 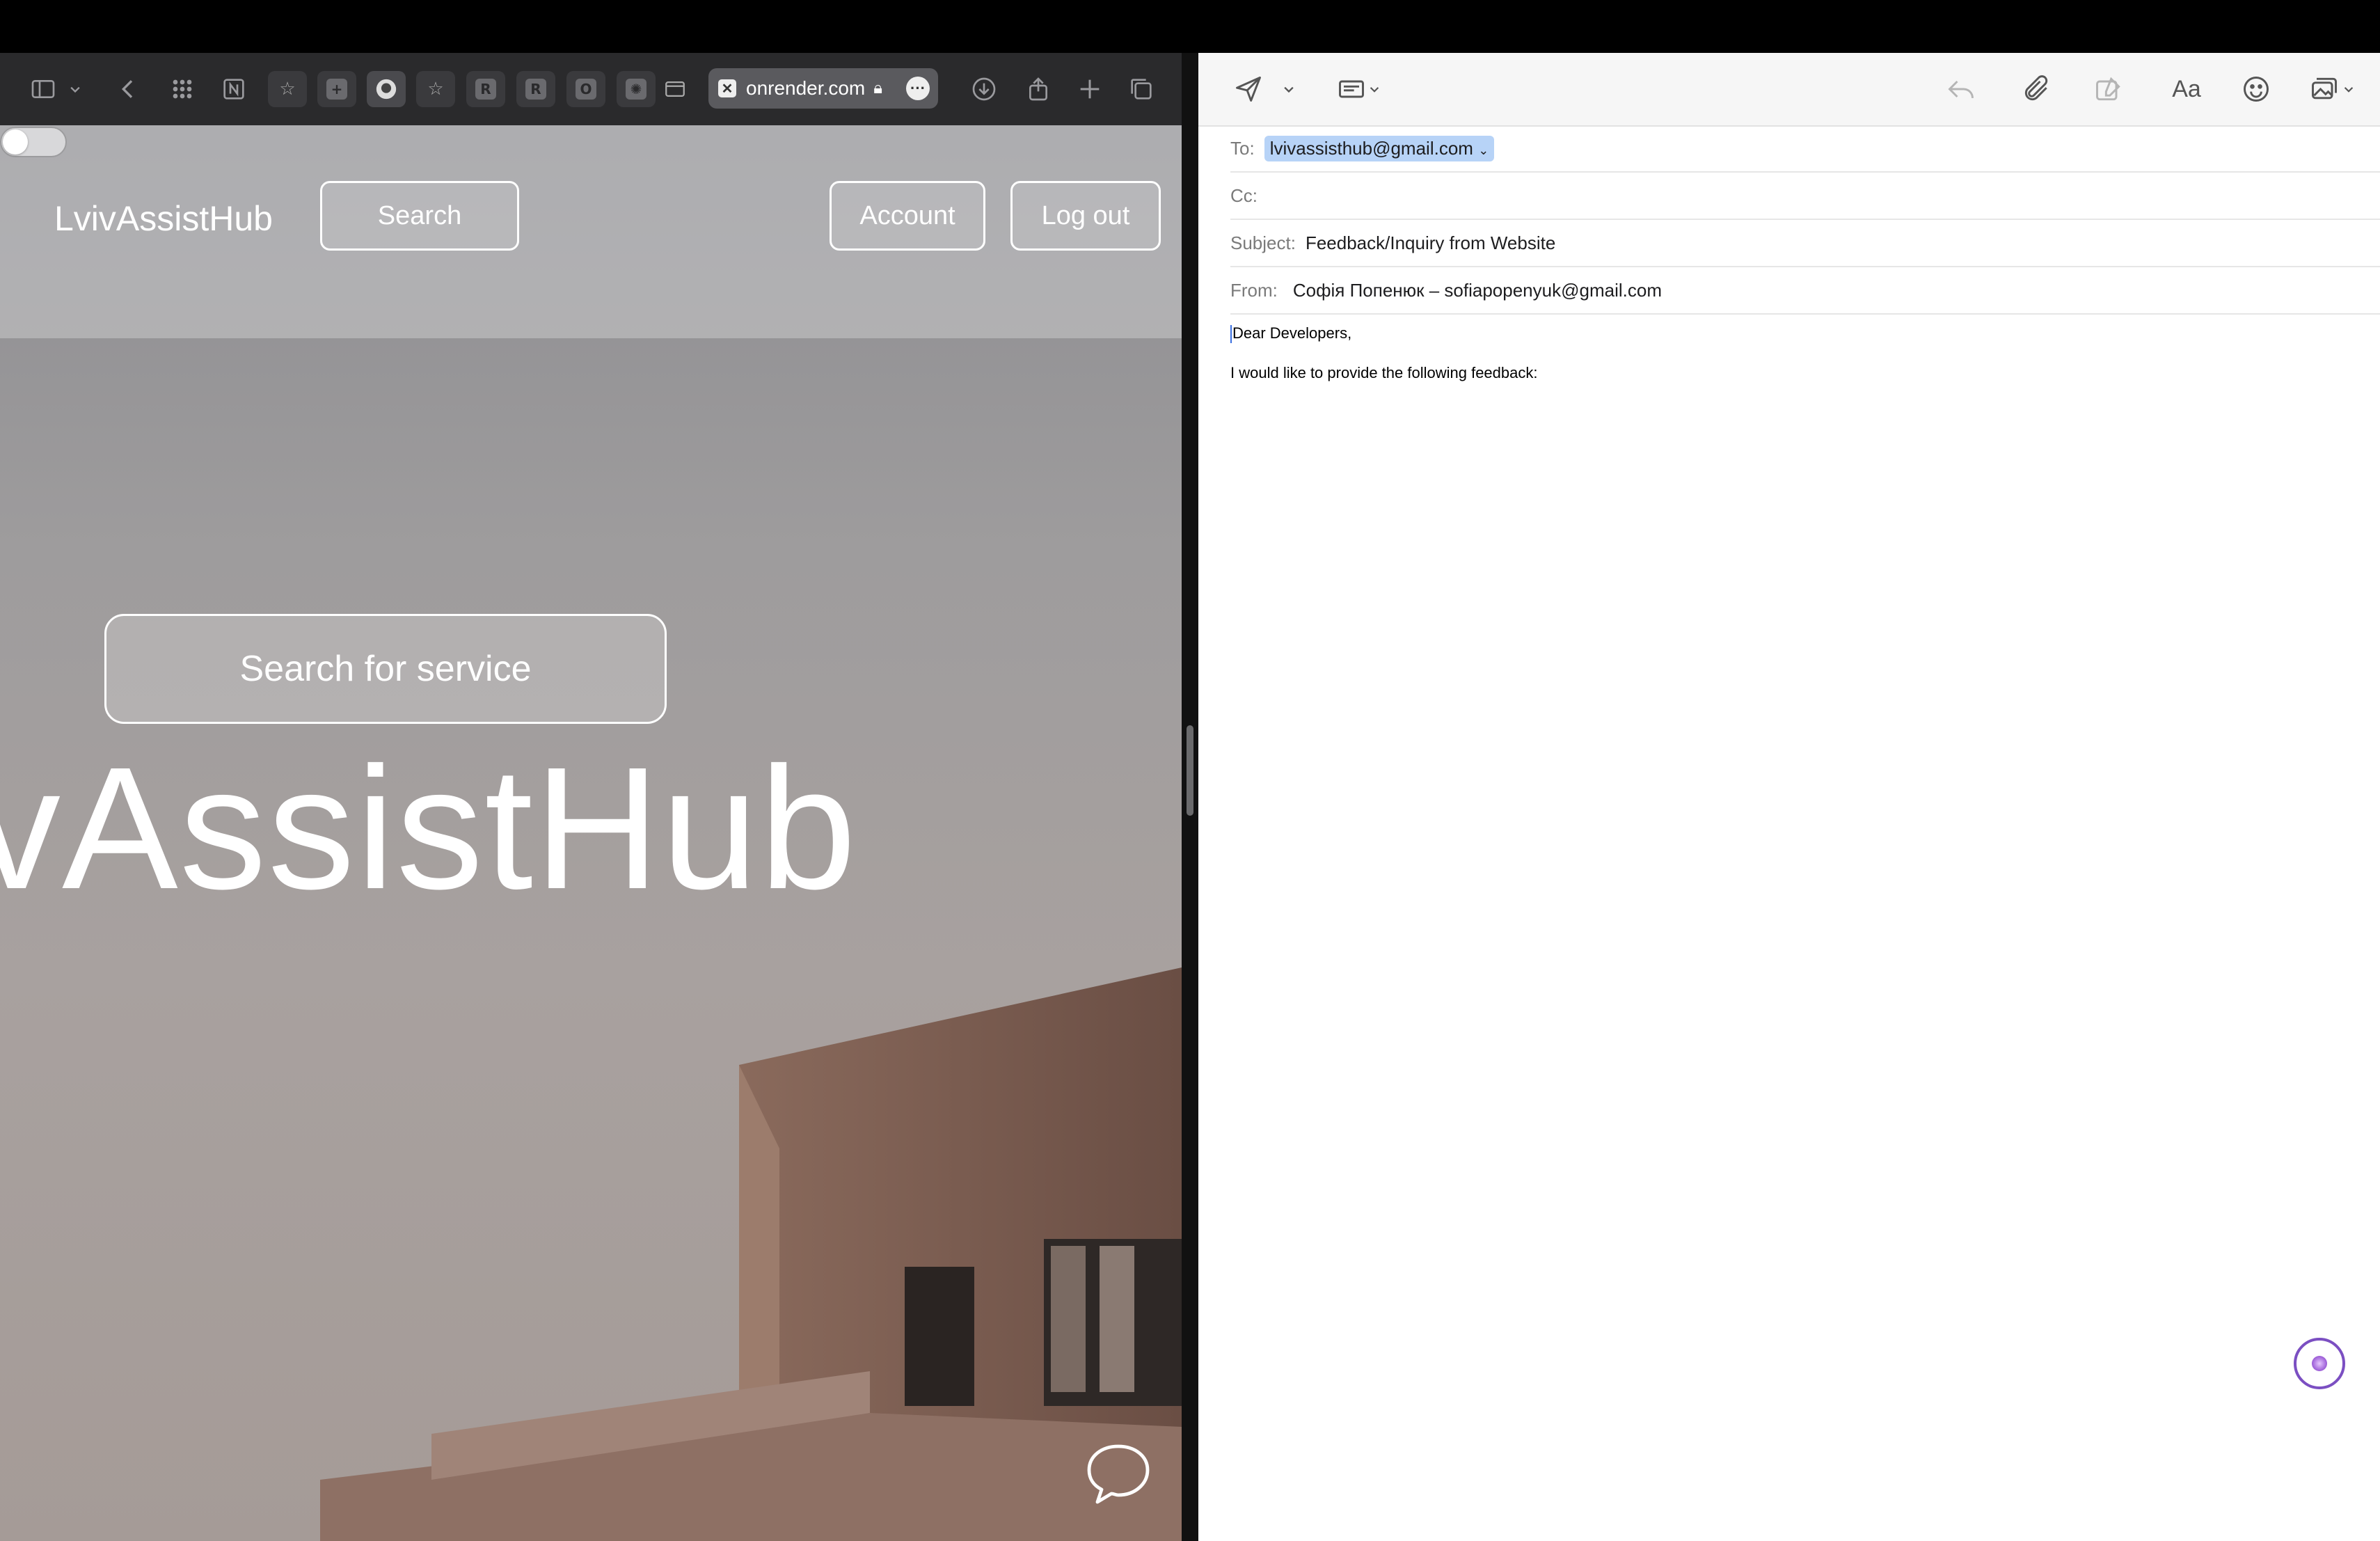 I want to click on notion-icon, so click(x=234, y=89).